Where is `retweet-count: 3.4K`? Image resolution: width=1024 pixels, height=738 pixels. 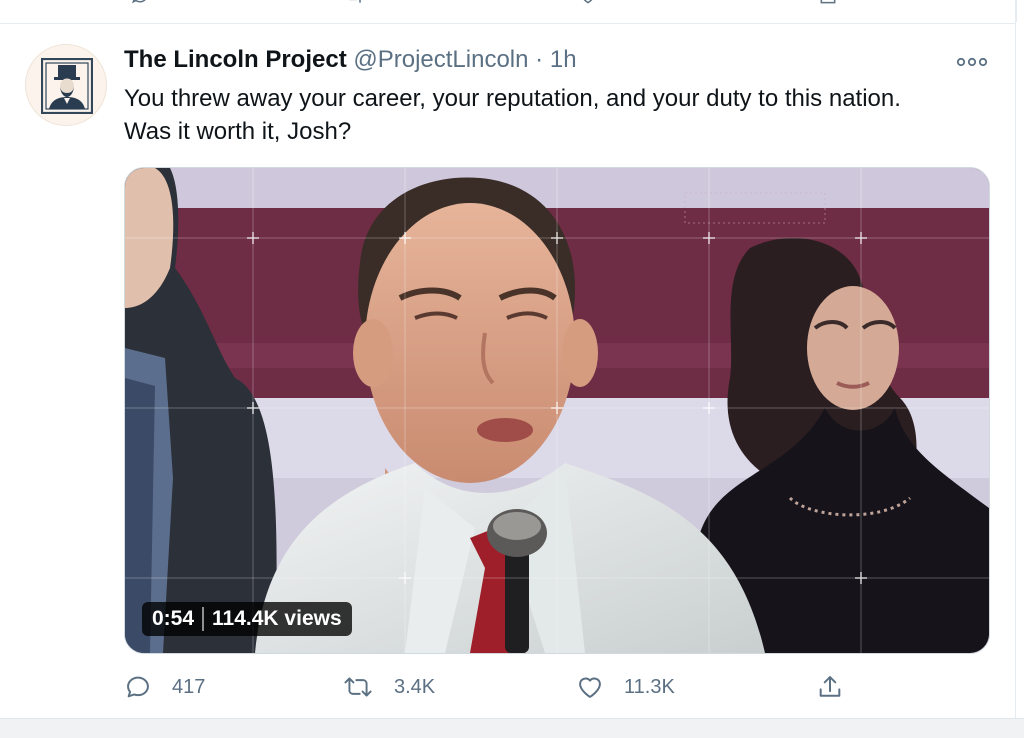 retweet-count: 3.4K is located at coordinates (415, 686).